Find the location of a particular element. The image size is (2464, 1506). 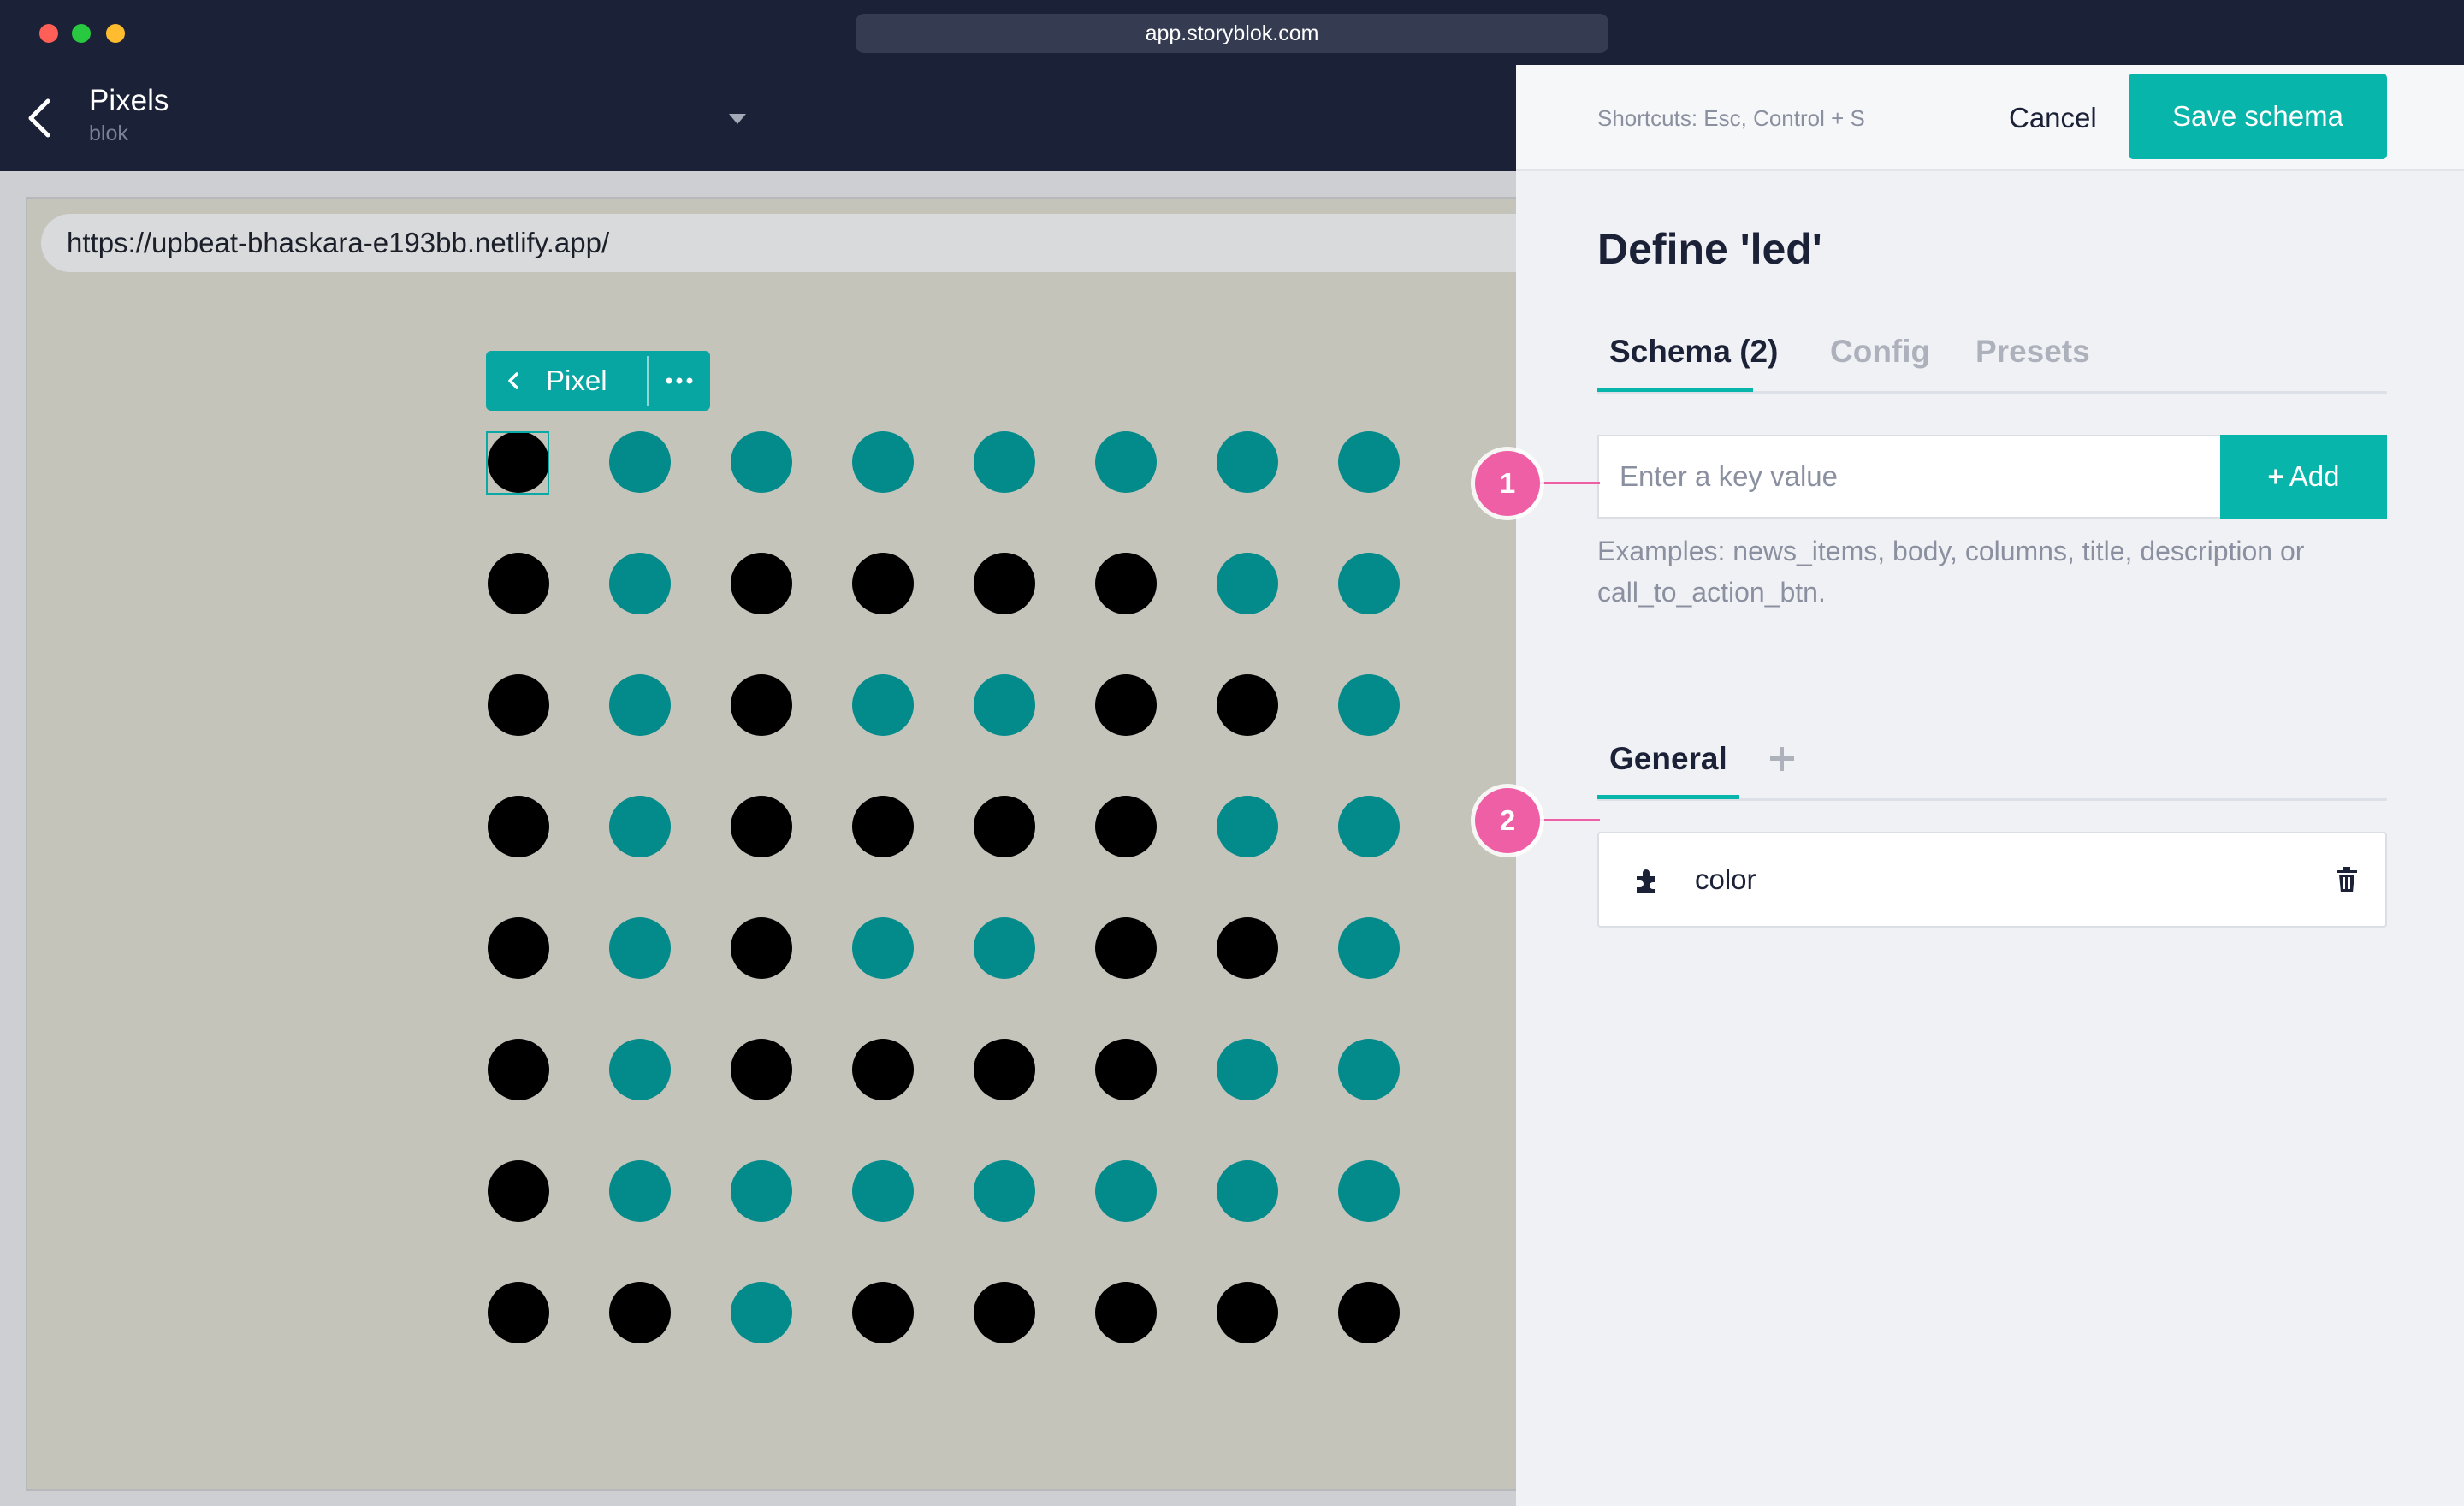

browser-address-bar: app.storyblok.com is located at coordinates (1232, 33).